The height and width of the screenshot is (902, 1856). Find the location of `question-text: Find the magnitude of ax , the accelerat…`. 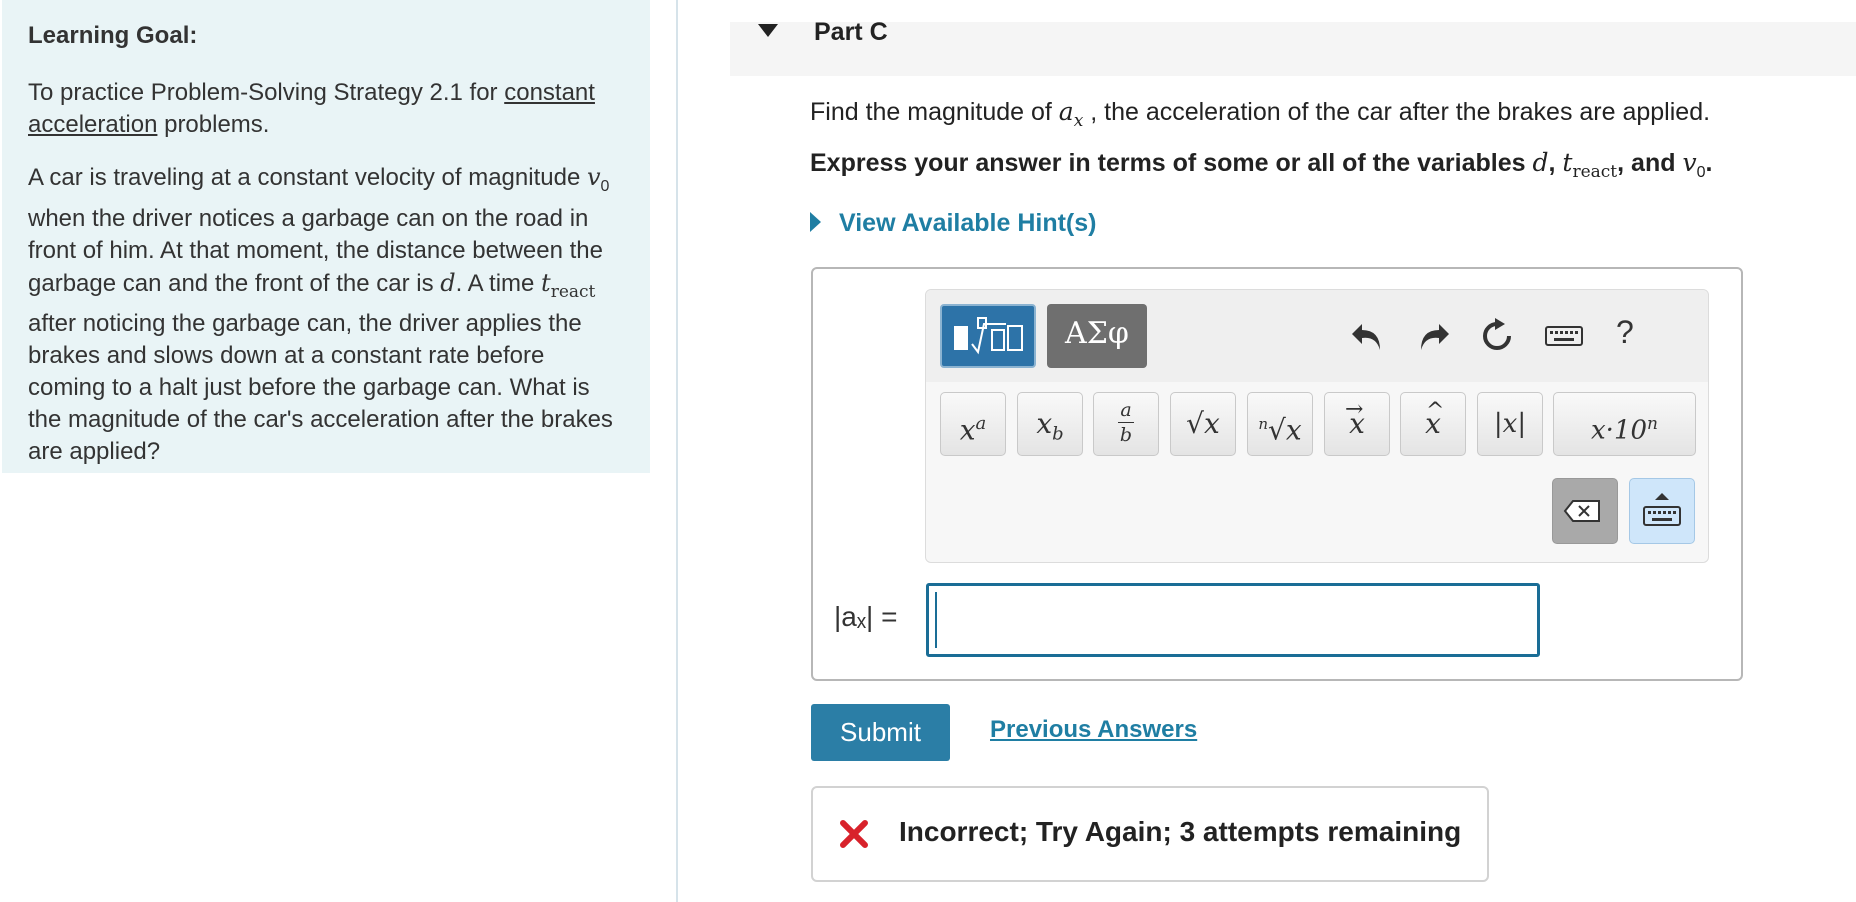

question-text: Find the magnitude of ax , the accelerat… is located at coordinates (1260, 114).